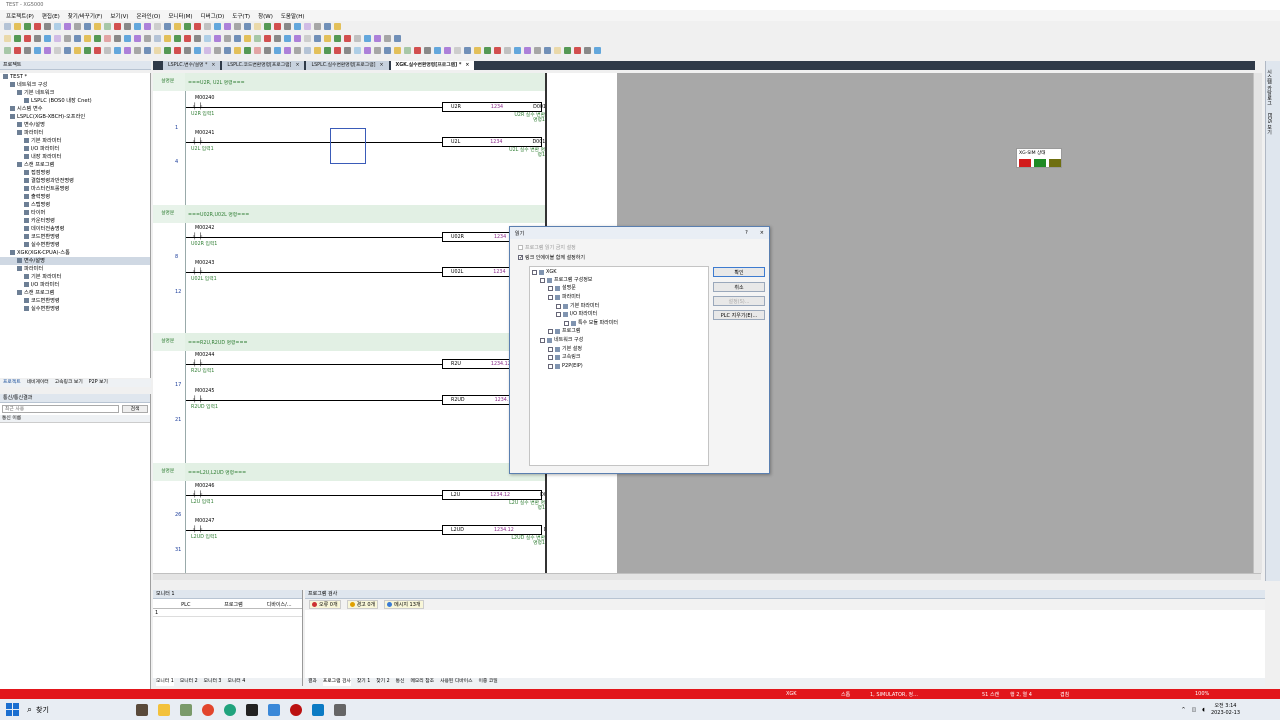 The height and width of the screenshot is (720, 1280). What do you see at coordinates (230, 709) in the screenshot?
I see `edge-icon` at bounding box center [230, 709].